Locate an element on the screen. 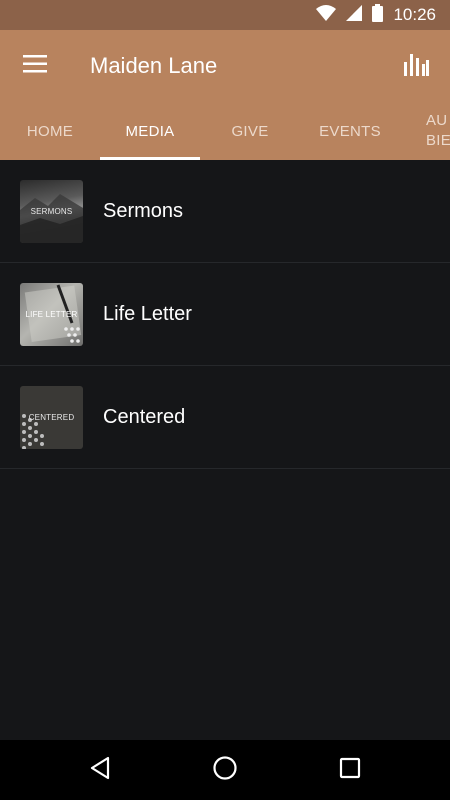 The width and height of the screenshot is (450, 800). centered-thumbnail: CENTERED is located at coordinates (51, 417).